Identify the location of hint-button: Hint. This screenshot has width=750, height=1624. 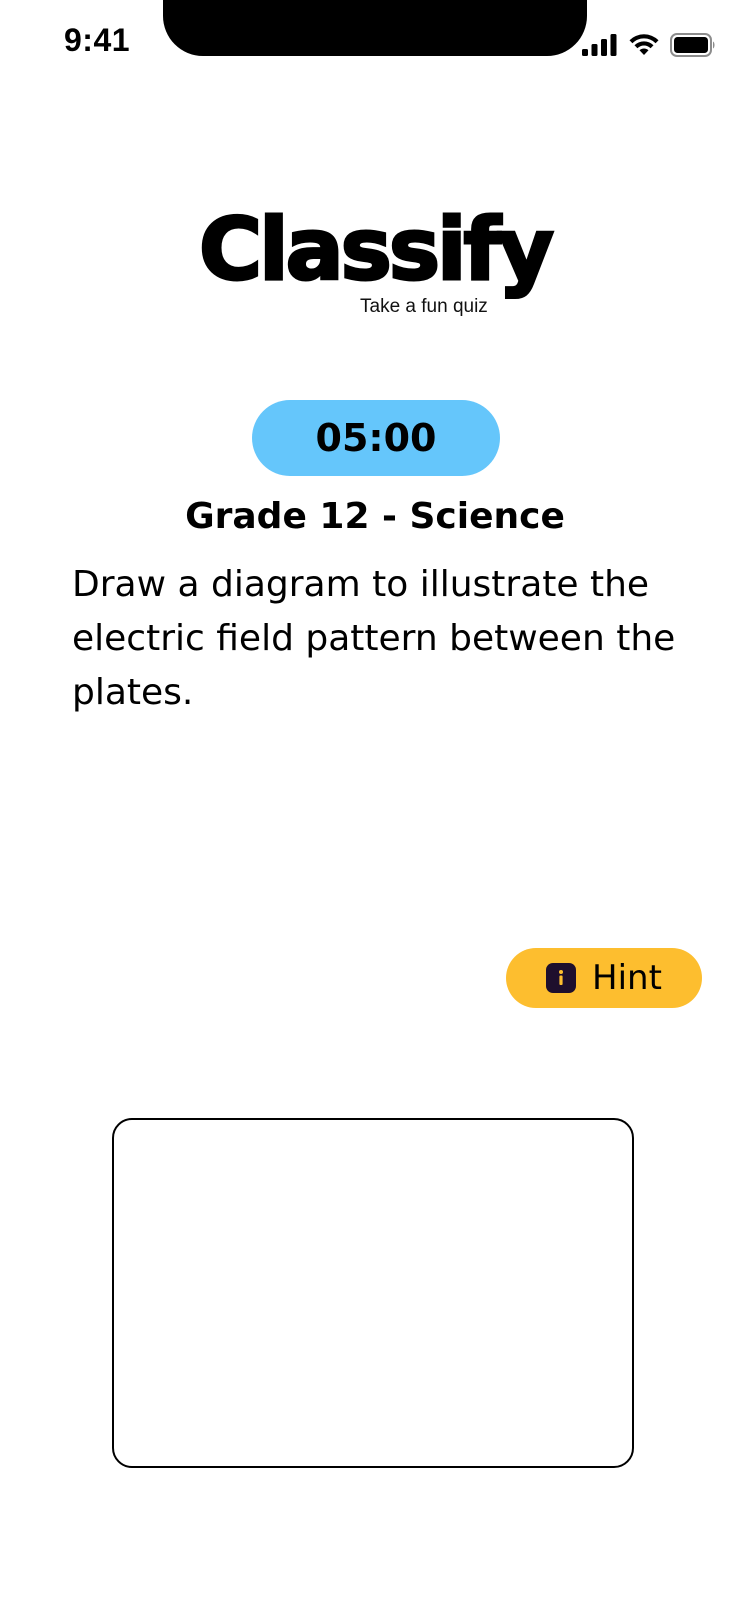
(604, 978).